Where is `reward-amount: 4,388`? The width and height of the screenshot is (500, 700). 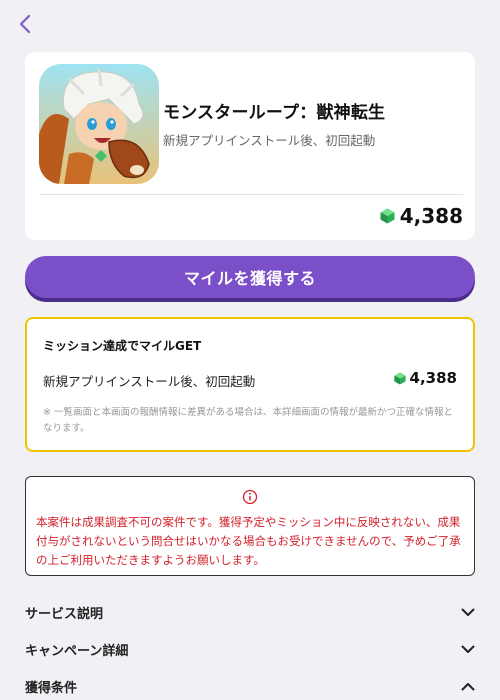
reward-amount: 4,388 is located at coordinates (421, 216).